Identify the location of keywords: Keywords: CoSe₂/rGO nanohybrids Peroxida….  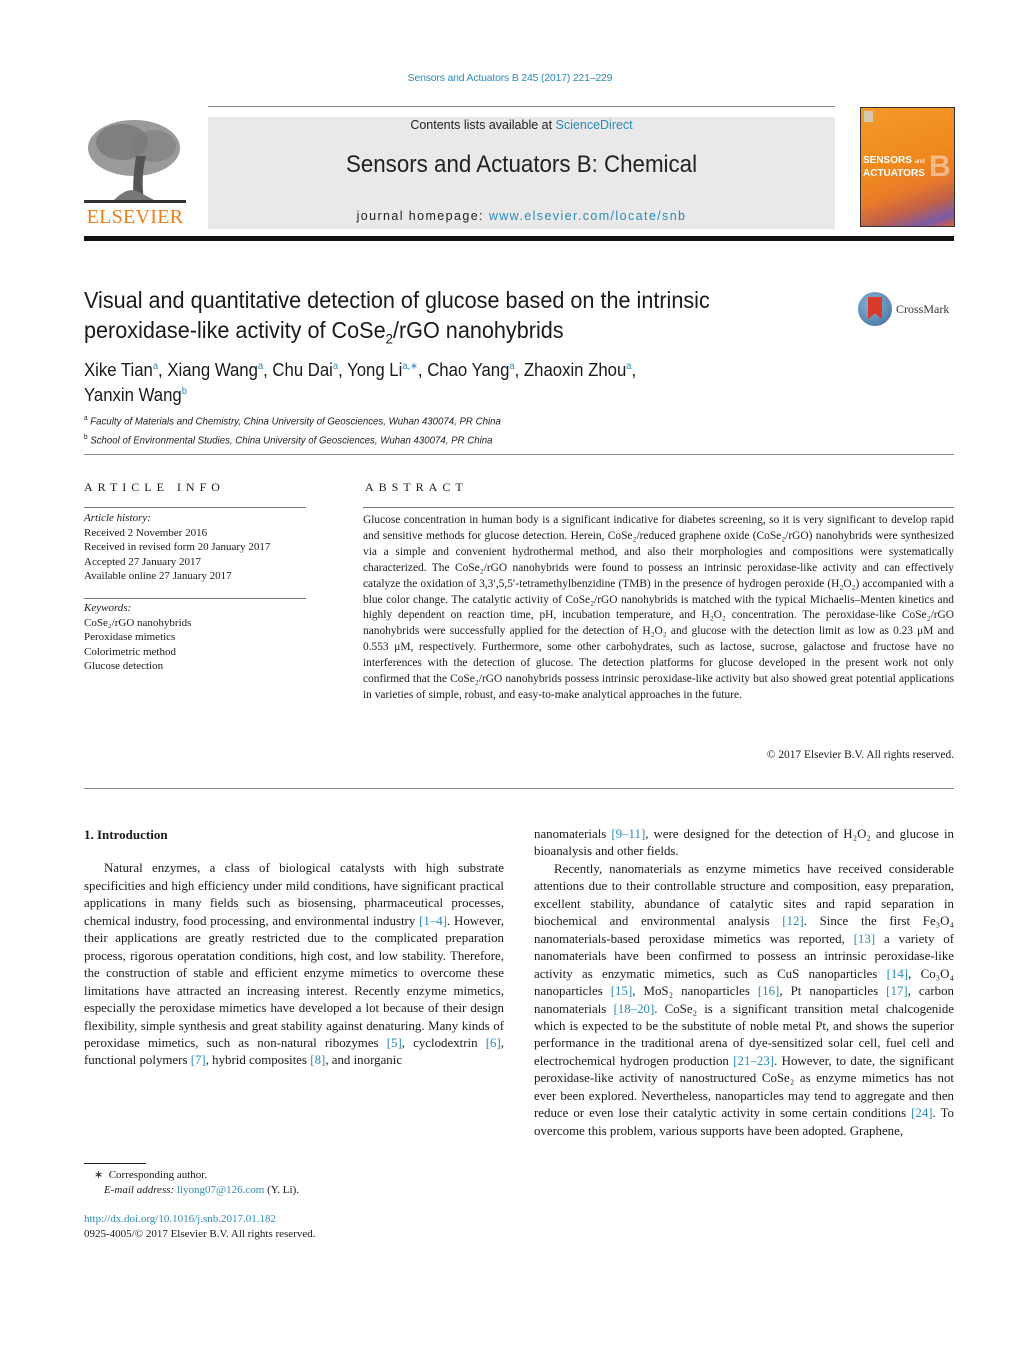
(195, 637).